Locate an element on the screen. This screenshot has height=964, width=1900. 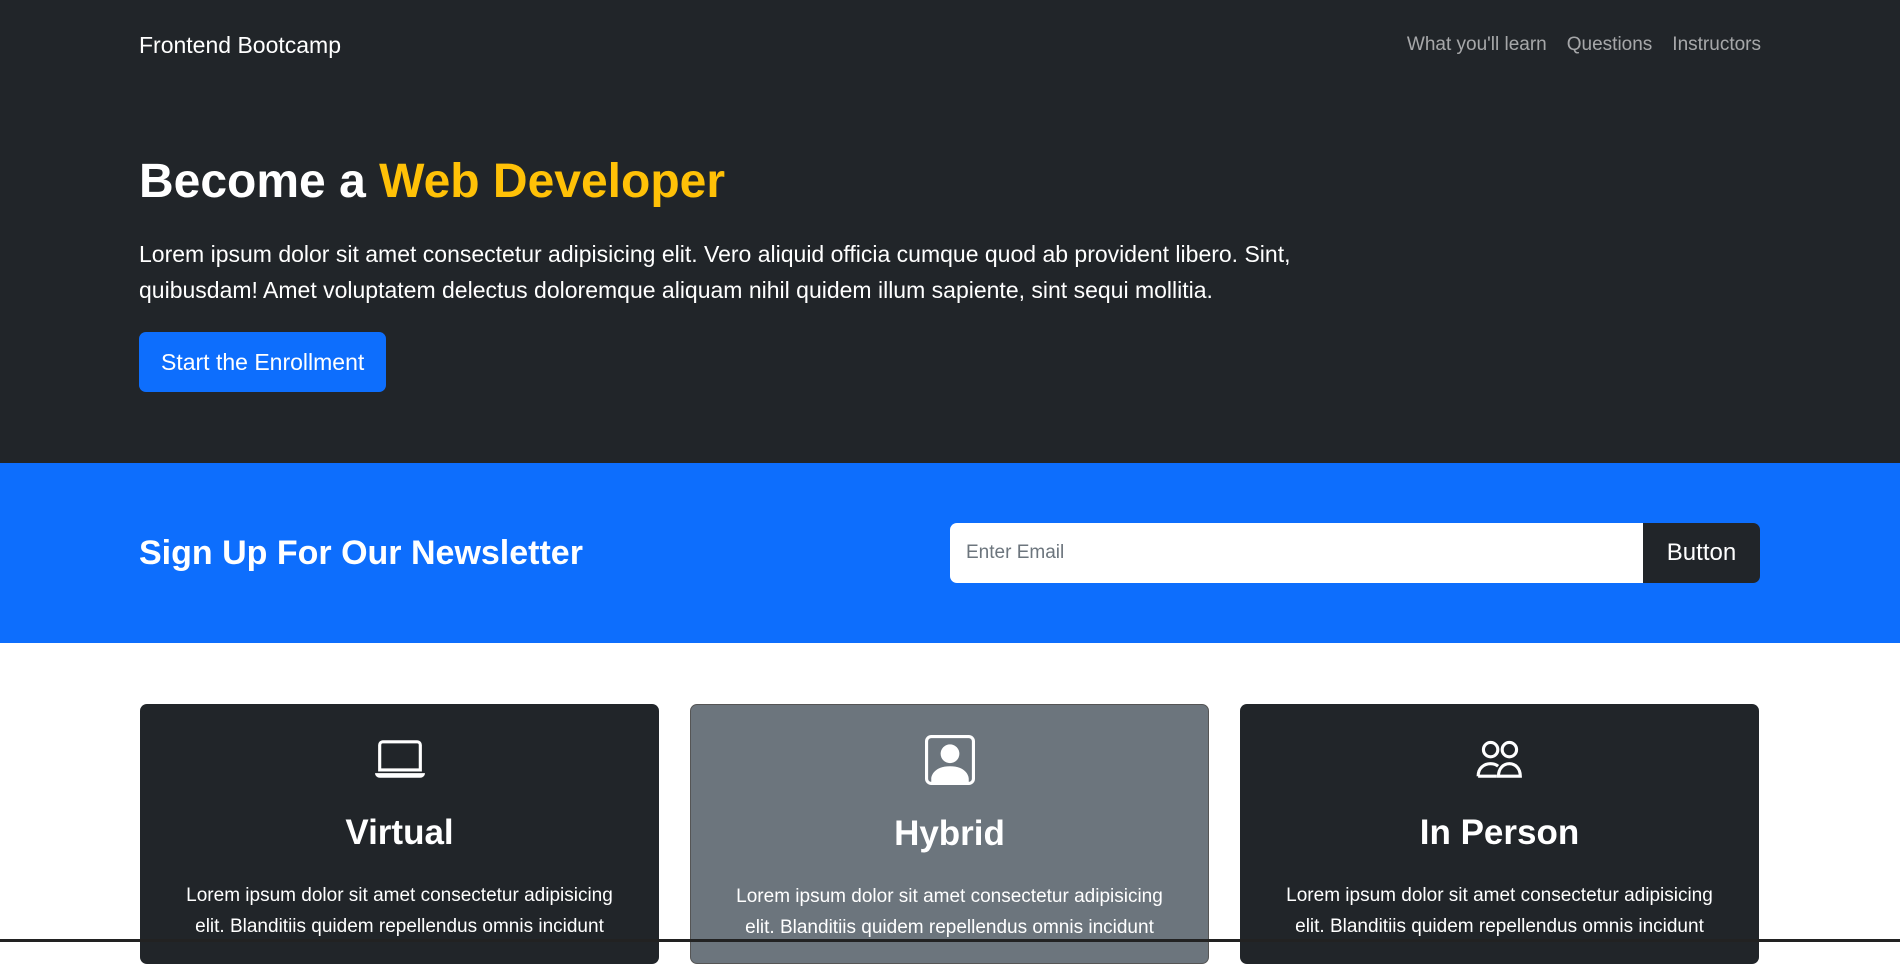
people-icon is located at coordinates (1500, 759).